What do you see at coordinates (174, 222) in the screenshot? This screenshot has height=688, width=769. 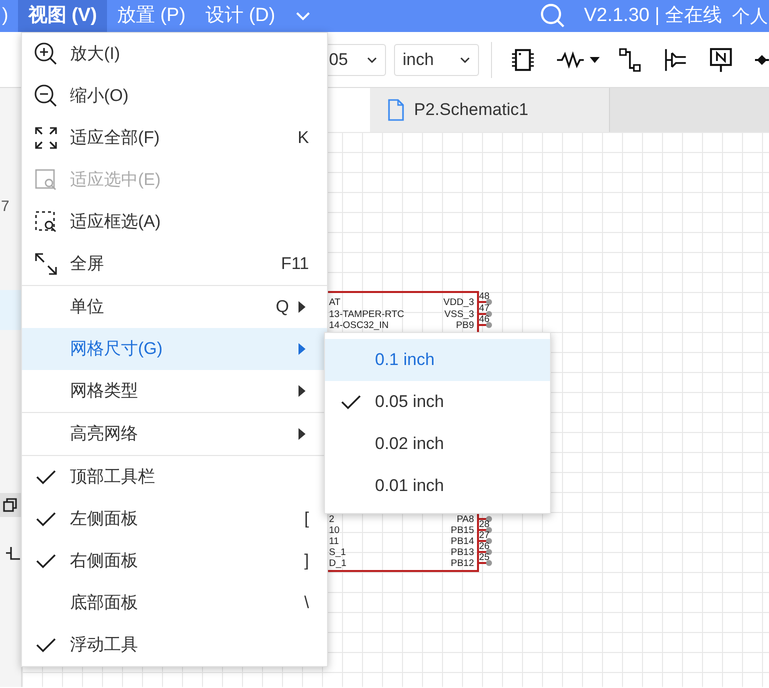 I see `menu-item: 适应框选(A)` at bounding box center [174, 222].